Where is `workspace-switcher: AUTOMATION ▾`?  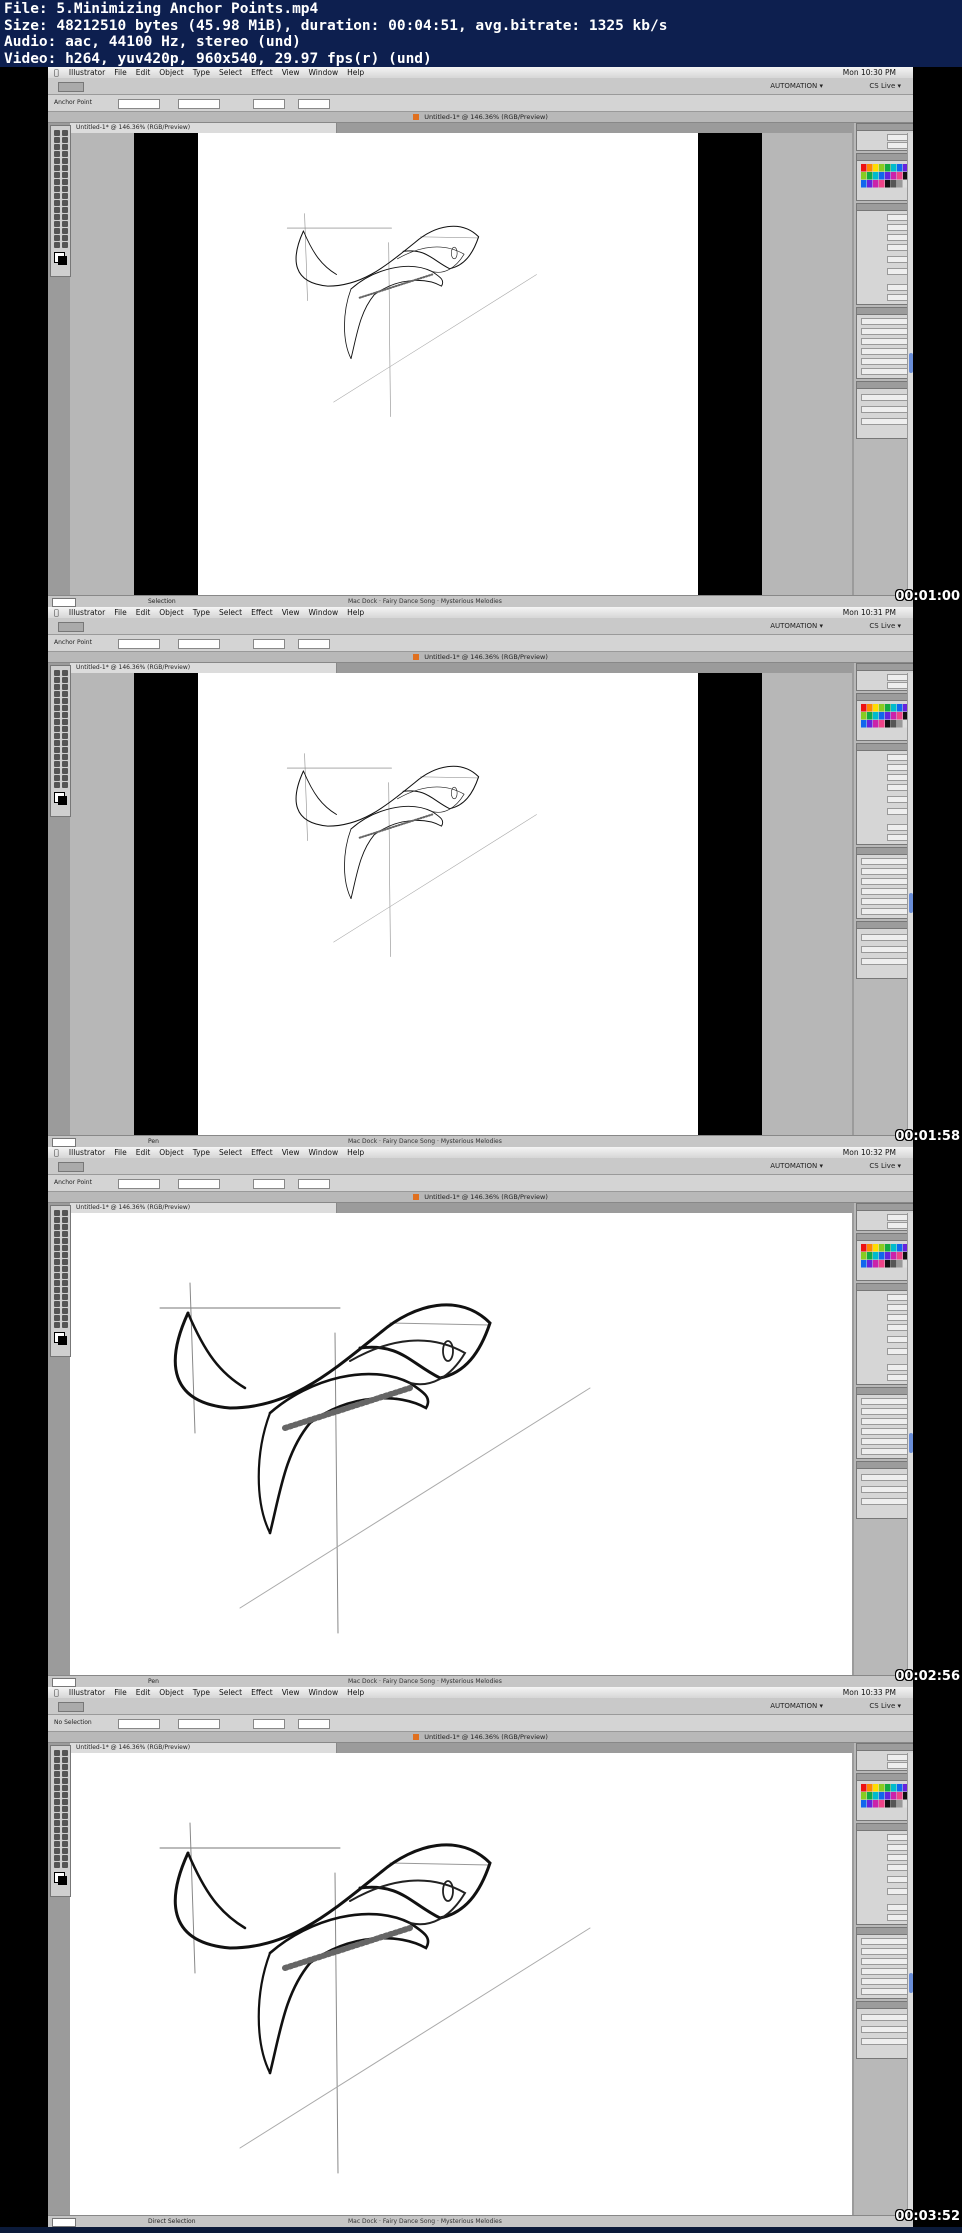 workspace-switcher: AUTOMATION ▾ is located at coordinates (796, 1706).